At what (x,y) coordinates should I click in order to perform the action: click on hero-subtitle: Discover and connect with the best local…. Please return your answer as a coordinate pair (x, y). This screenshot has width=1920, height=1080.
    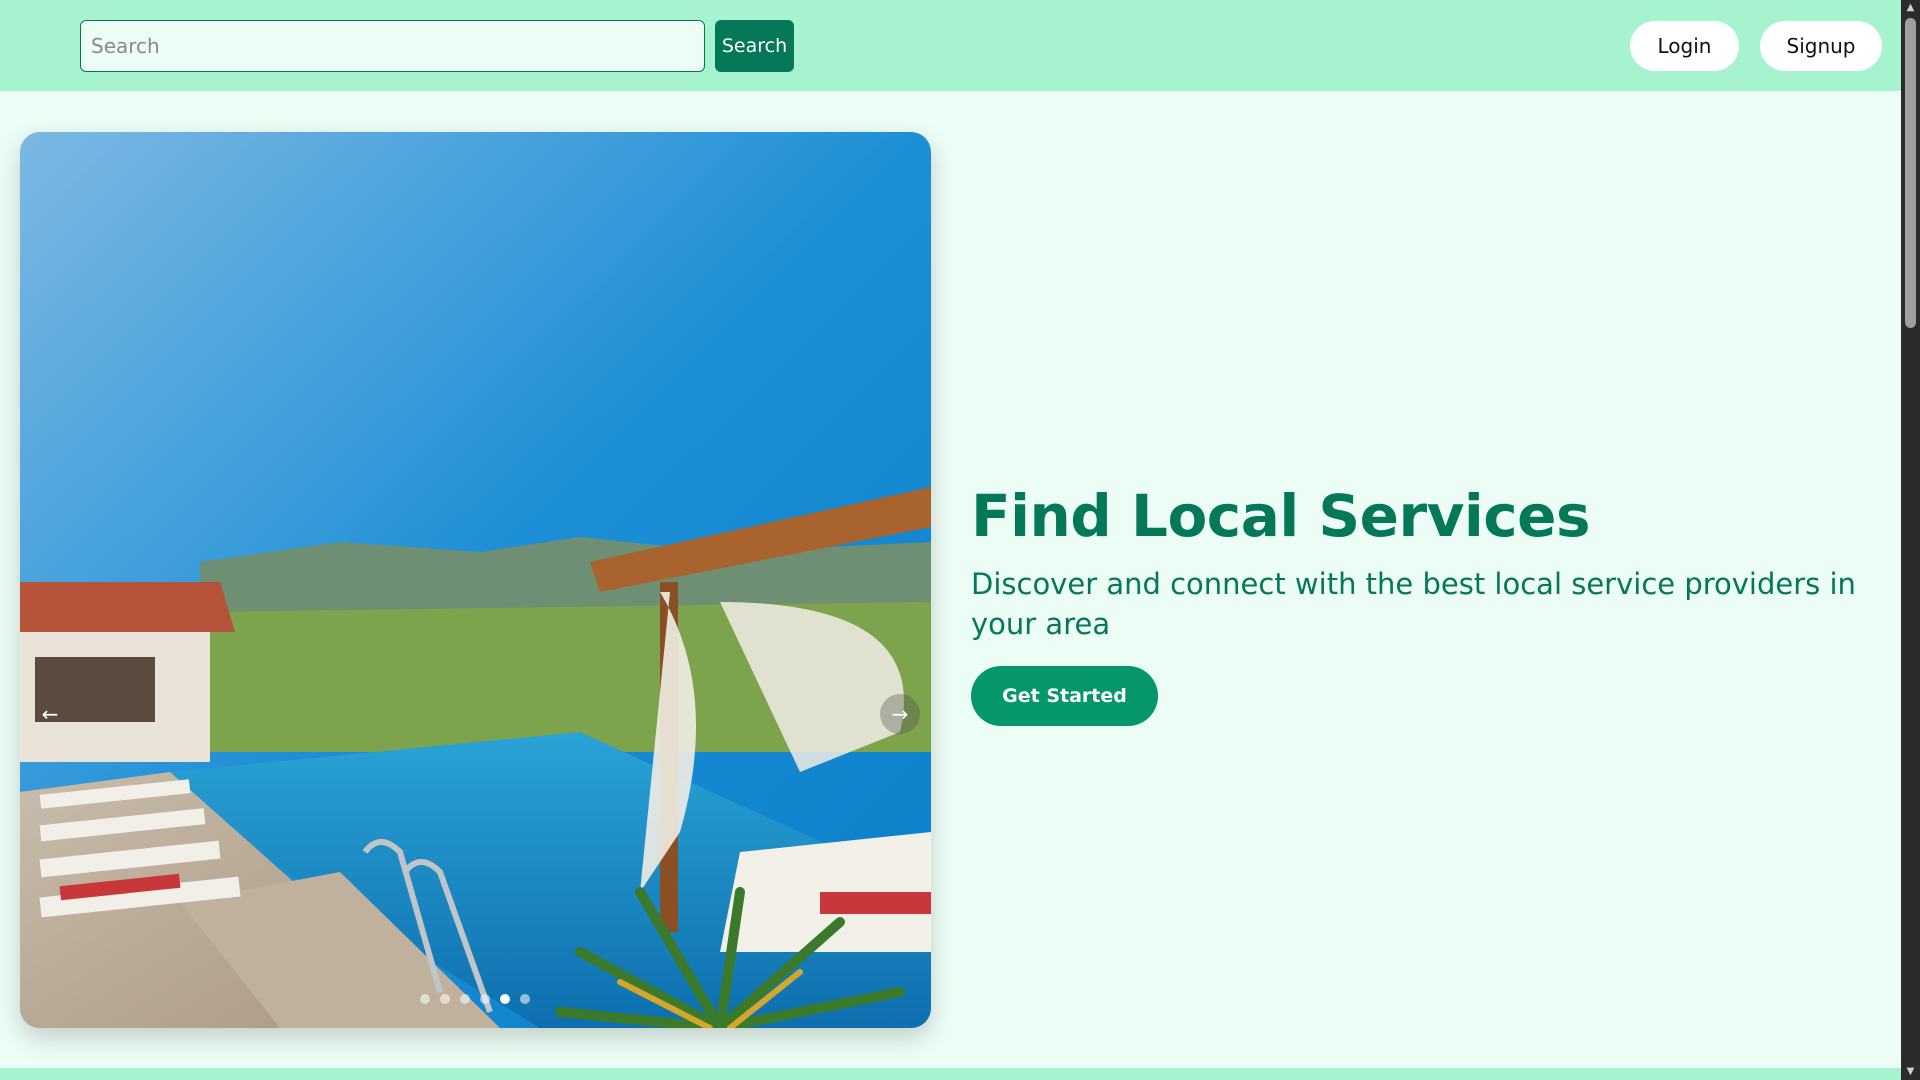
    Looking at the image, I should click on (1413, 604).